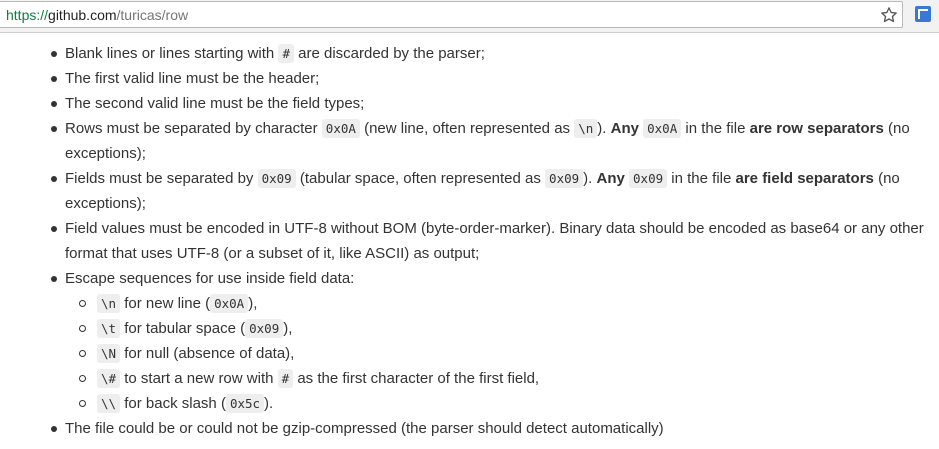 The width and height of the screenshot is (939, 449). I want to click on inline-code: \N, so click(109, 353).